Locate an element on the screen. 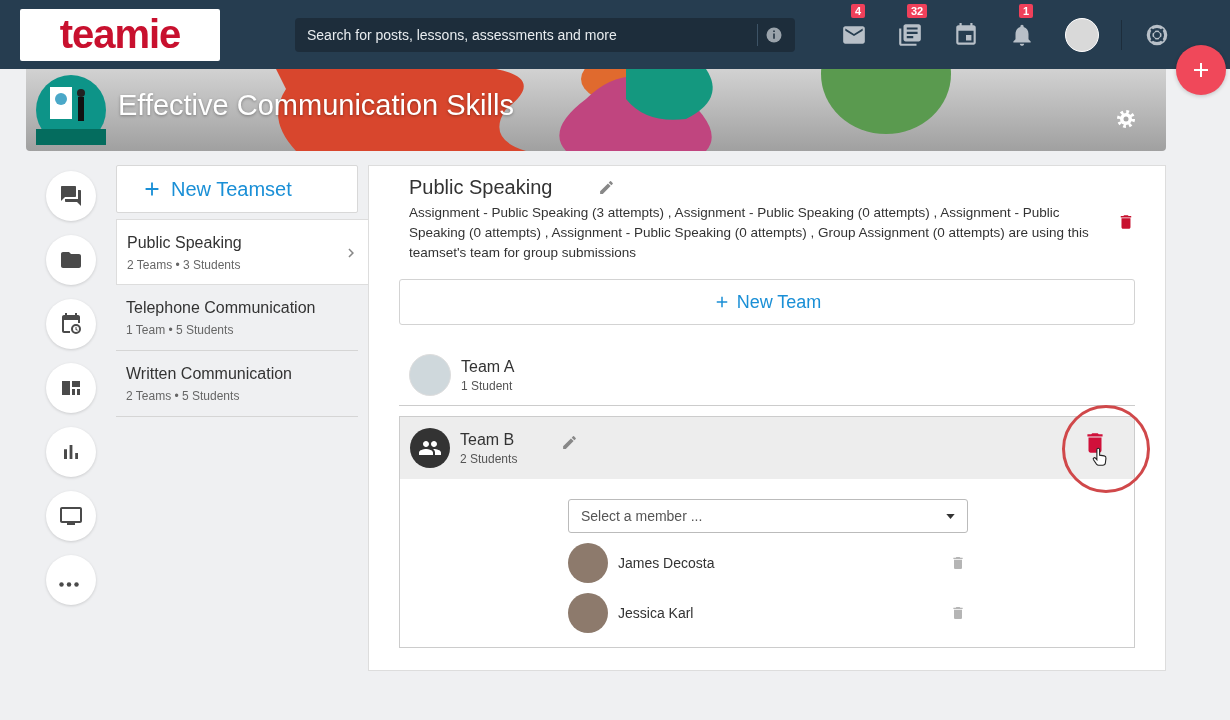  teamset-item: Telephone Communication 1 Team • 5 Students is located at coordinates (237, 318).